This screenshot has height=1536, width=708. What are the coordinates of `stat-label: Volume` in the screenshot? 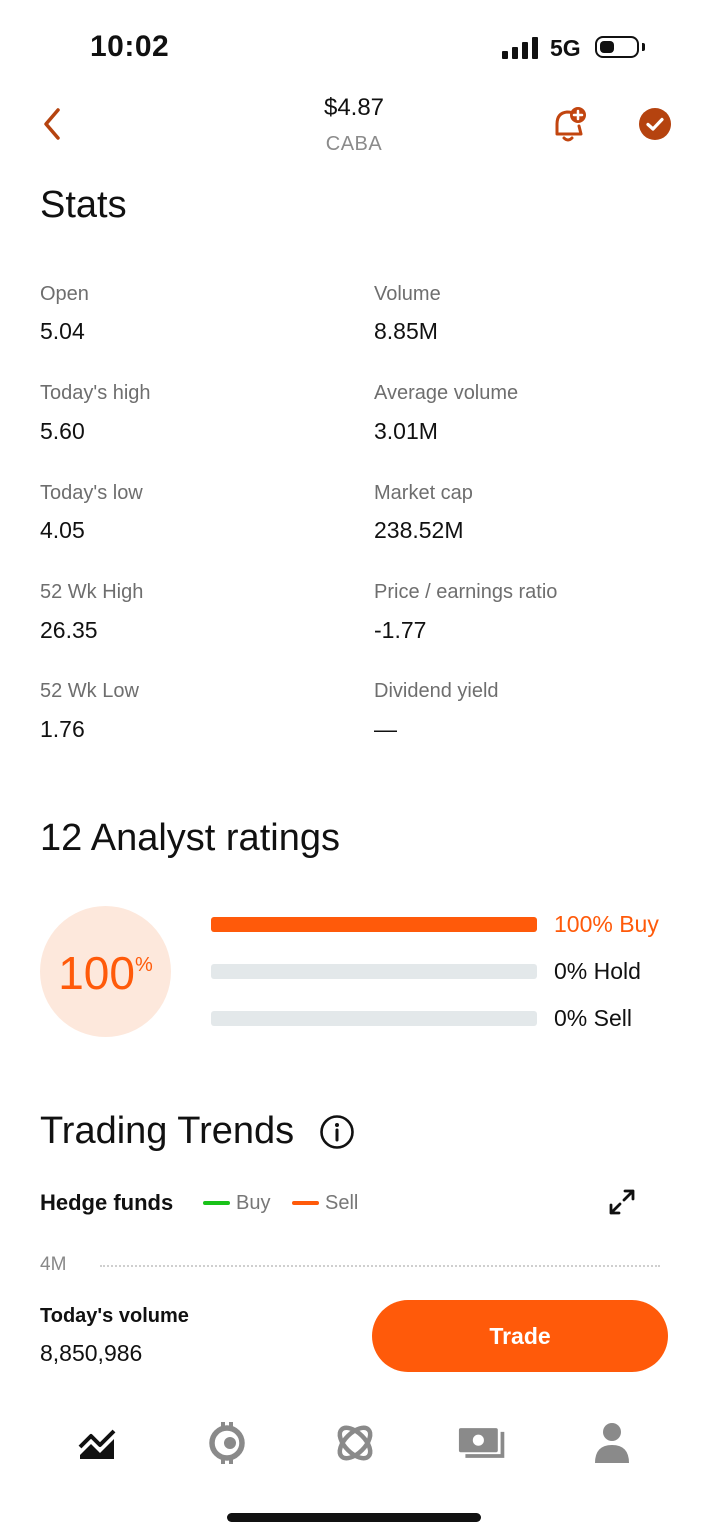 It's located at (407, 294).